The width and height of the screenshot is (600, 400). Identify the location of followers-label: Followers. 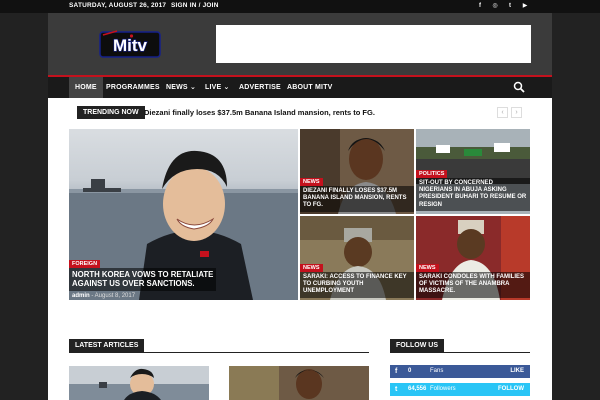
(443, 389).